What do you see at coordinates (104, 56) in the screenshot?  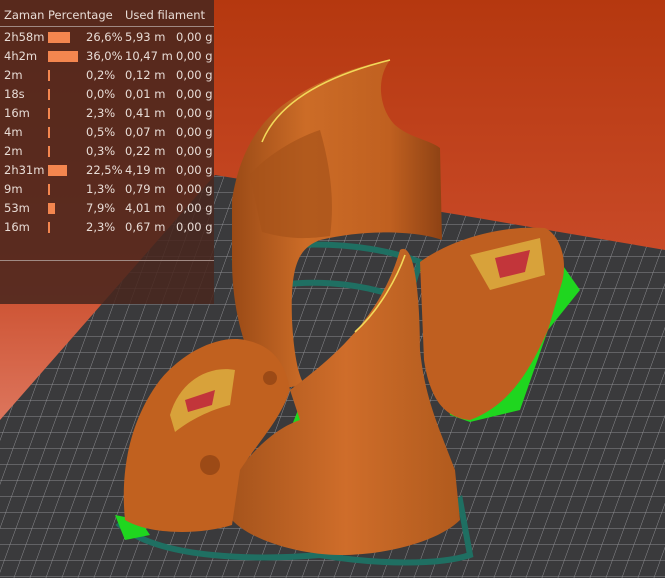 I see `row-percentage: 36,0%` at bounding box center [104, 56].